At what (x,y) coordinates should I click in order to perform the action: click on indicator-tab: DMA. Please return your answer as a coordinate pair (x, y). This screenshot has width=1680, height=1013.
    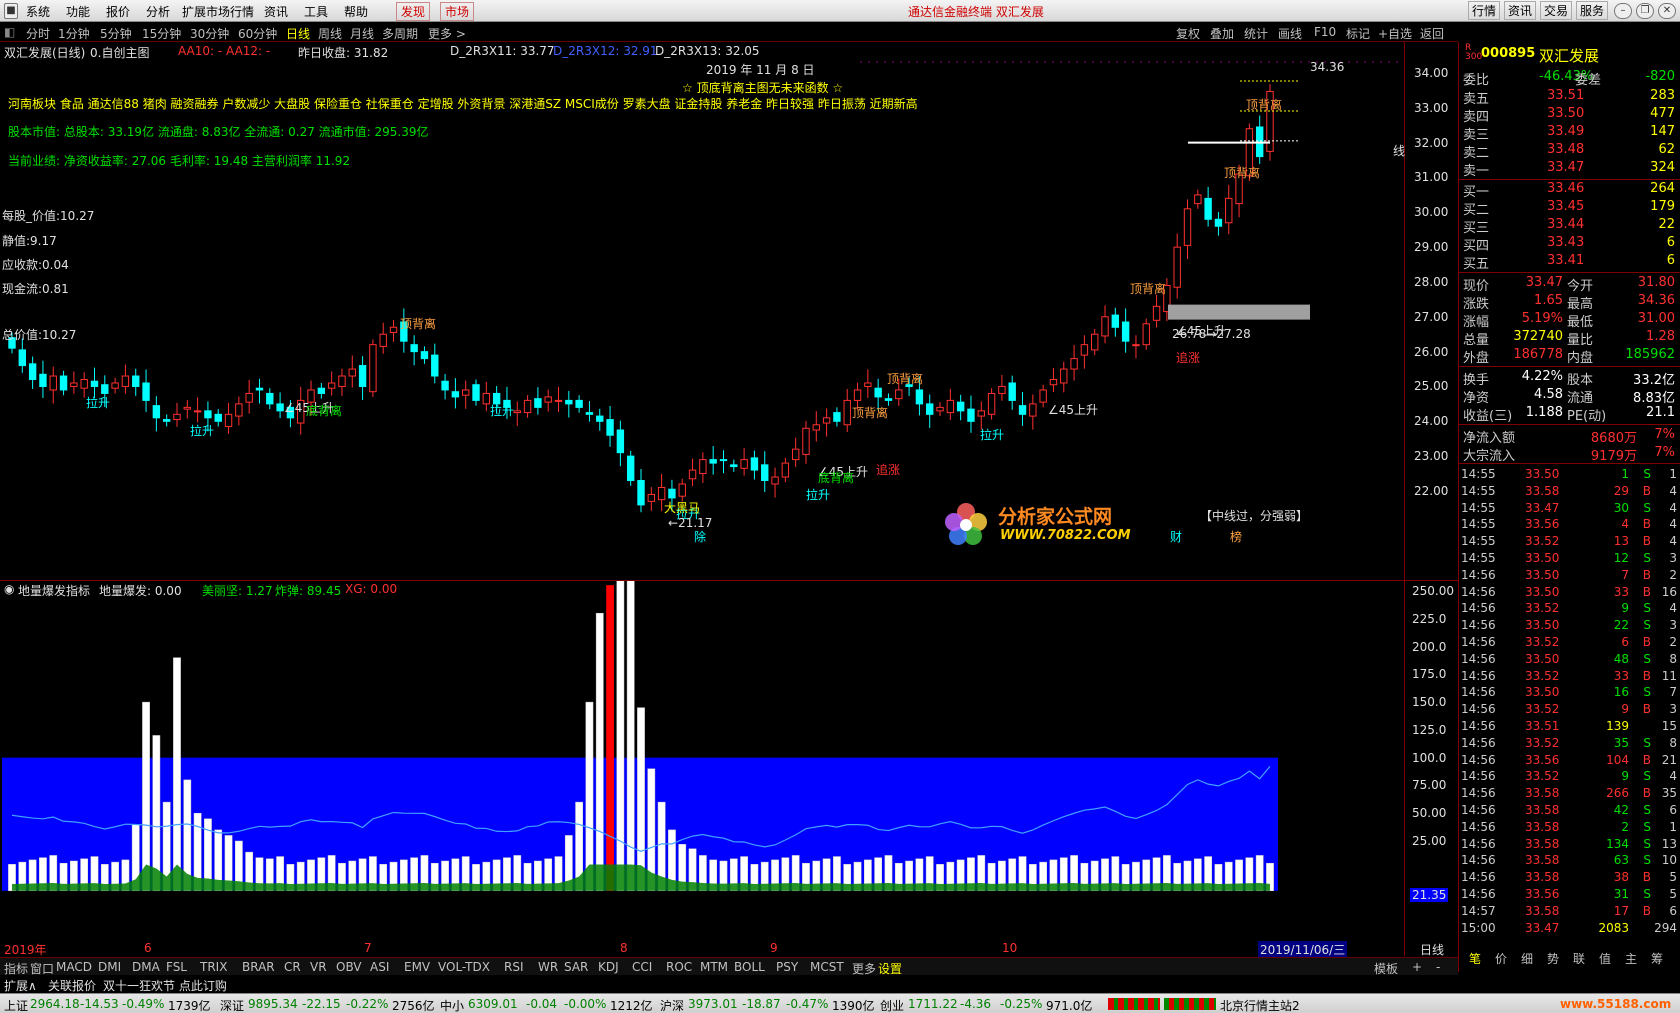
    Looking at the image, I should click on (146, 967).